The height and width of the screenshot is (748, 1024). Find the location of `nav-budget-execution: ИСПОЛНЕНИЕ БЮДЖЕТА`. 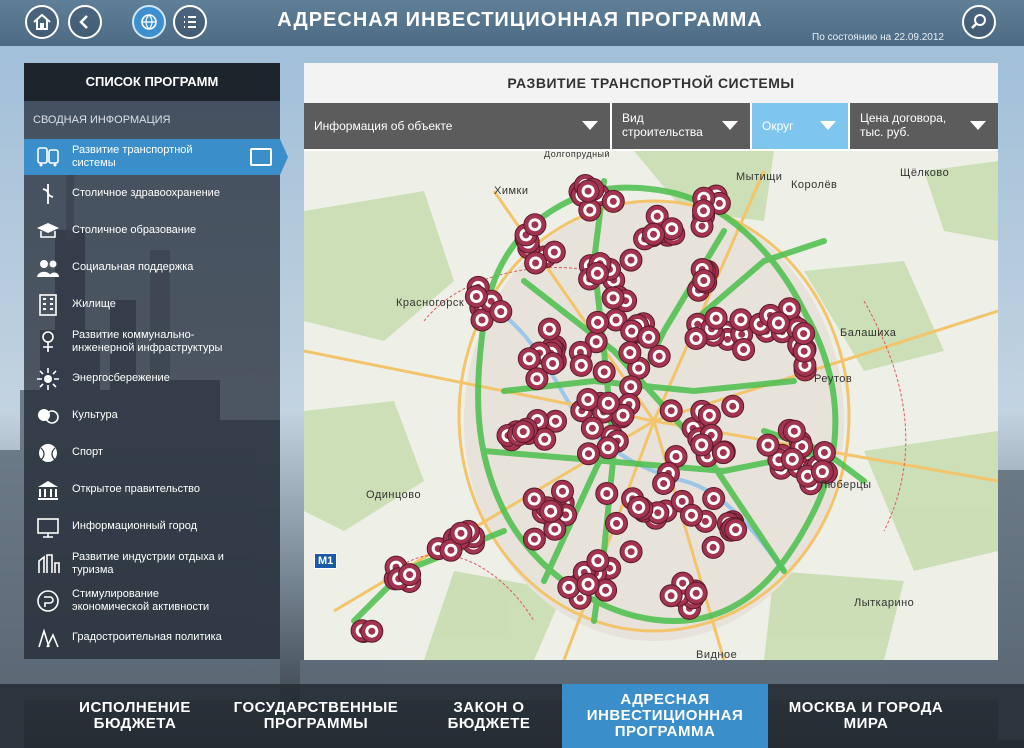

nav-budget-execution: ИСПОЛНЕНИЕ БЮДЖЕТА is located at coordinates (135, 716).